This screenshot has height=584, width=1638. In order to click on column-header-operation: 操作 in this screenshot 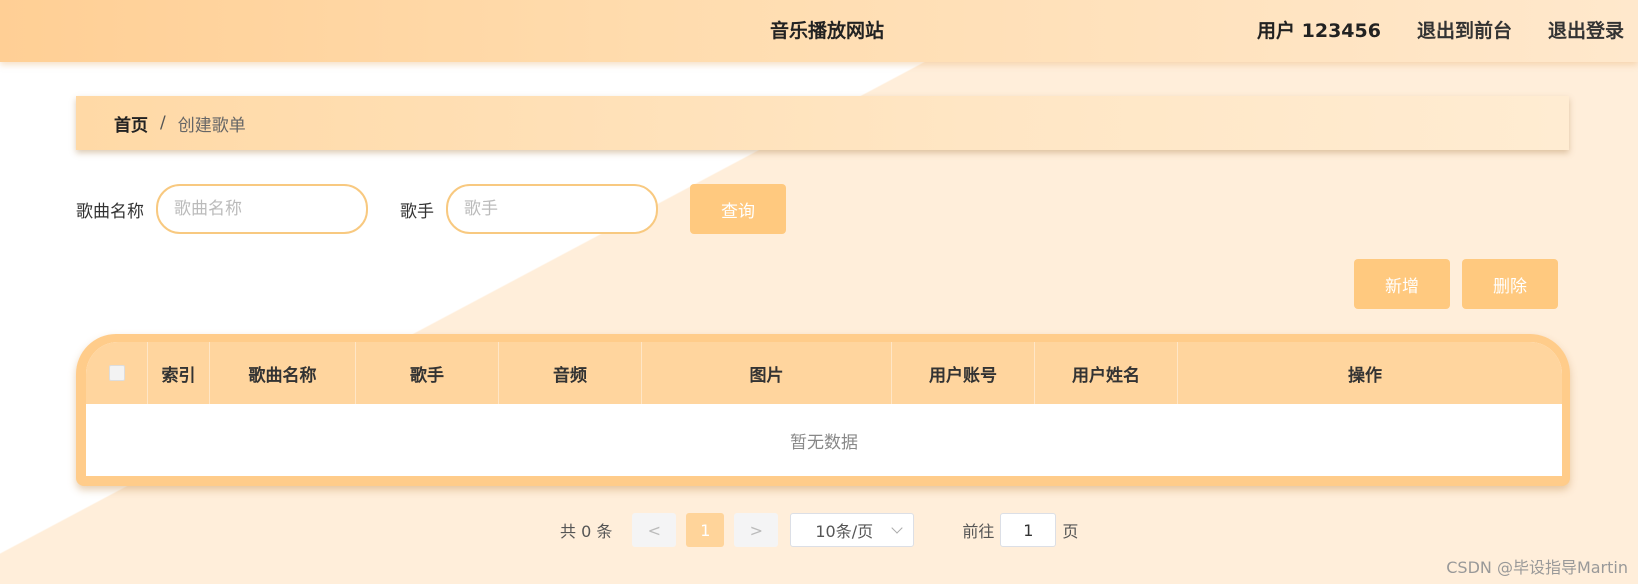, I will do `click(1365, 375)`.